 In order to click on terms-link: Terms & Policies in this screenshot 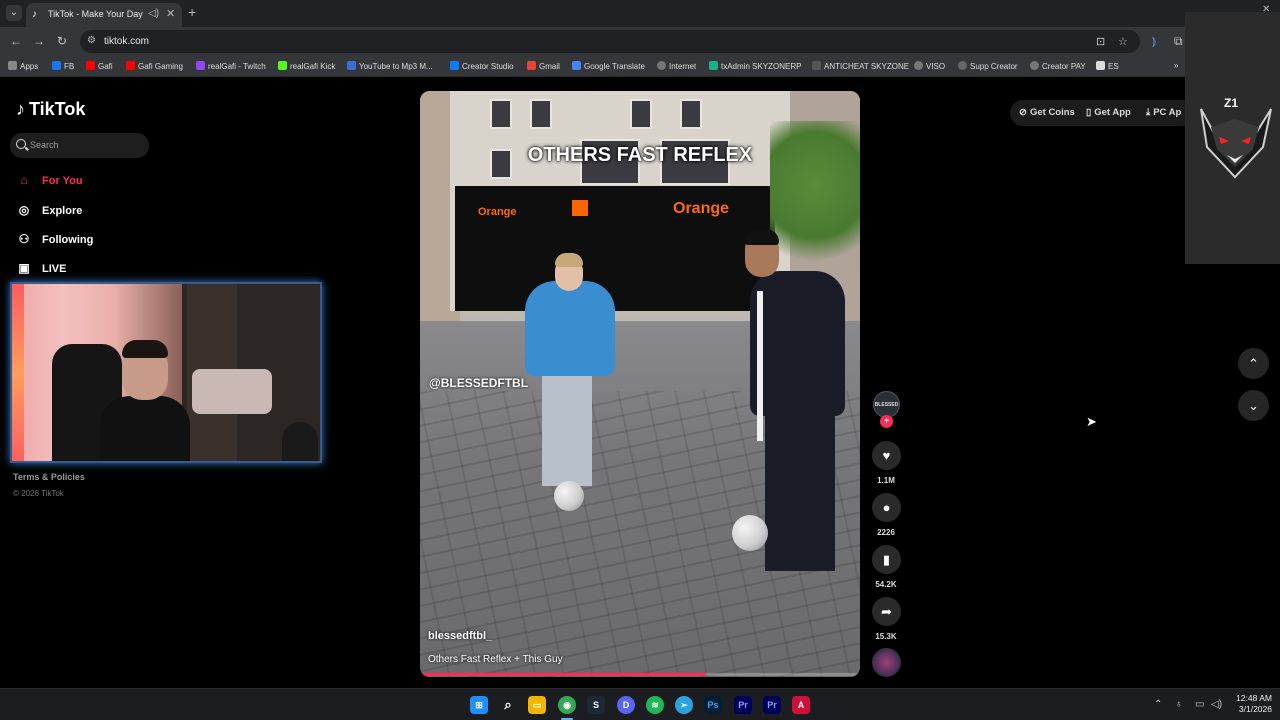, I will do `click(49, 477)`.